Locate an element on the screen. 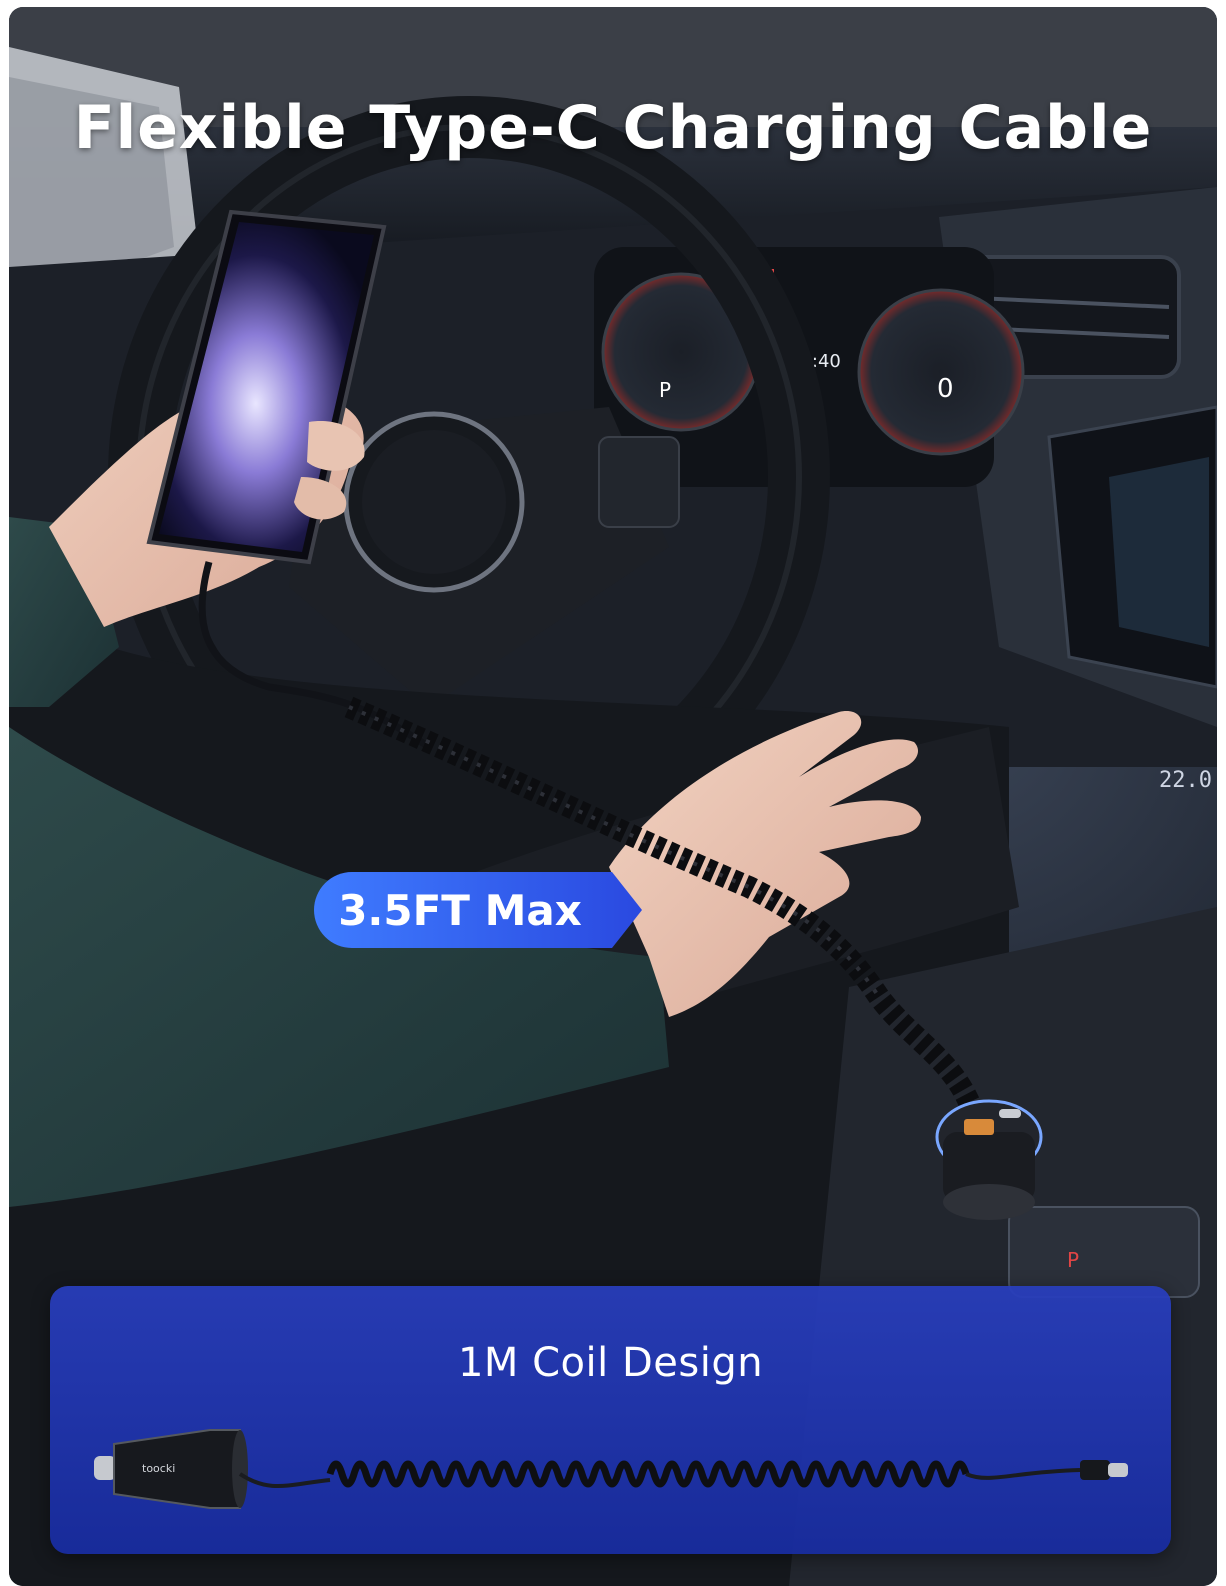 The image size is (1226, 1586). badge-label: 3.5FT Max is located at coordinates (460, 910).